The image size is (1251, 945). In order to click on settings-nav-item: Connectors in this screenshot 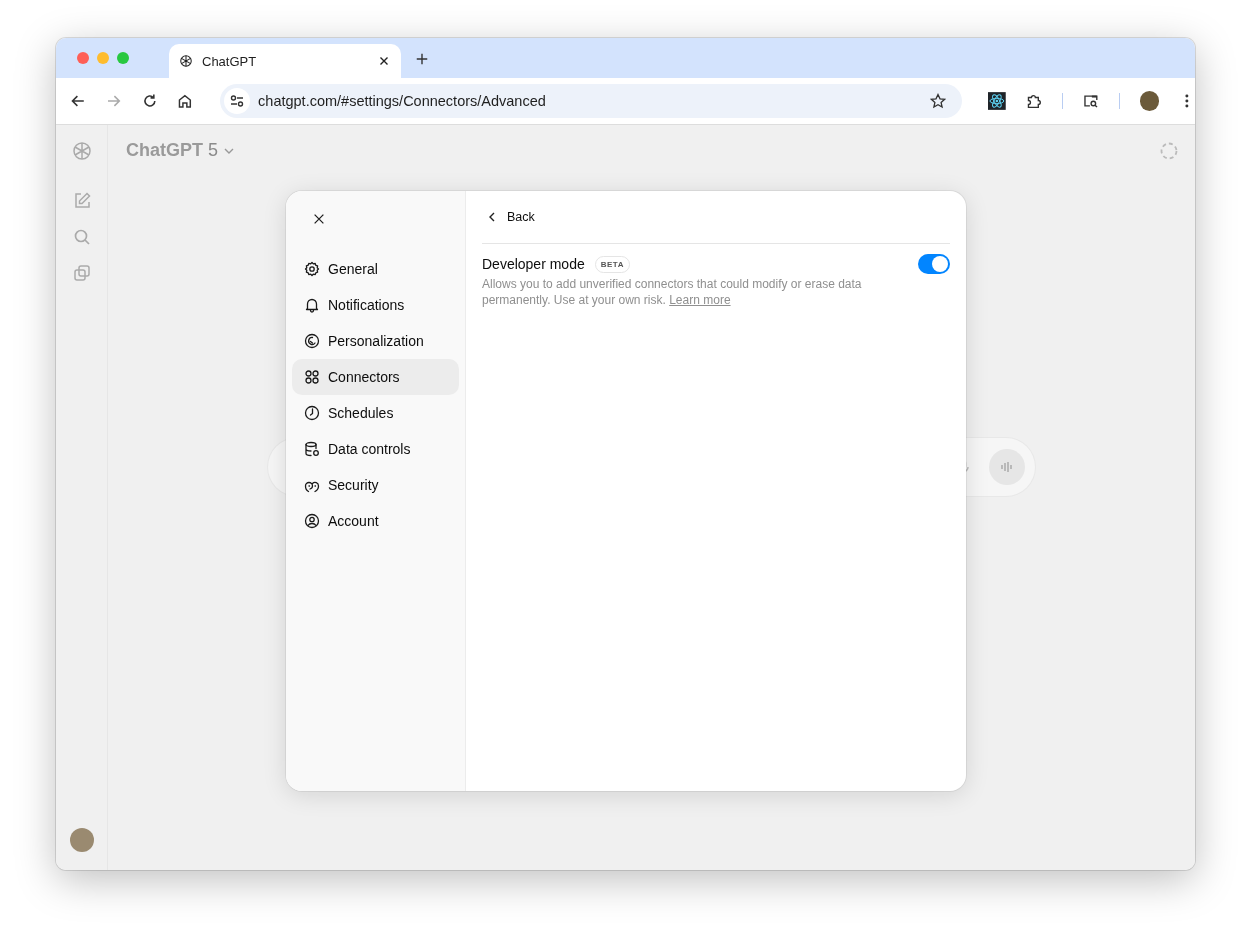, I will do `click(375, 377)`.